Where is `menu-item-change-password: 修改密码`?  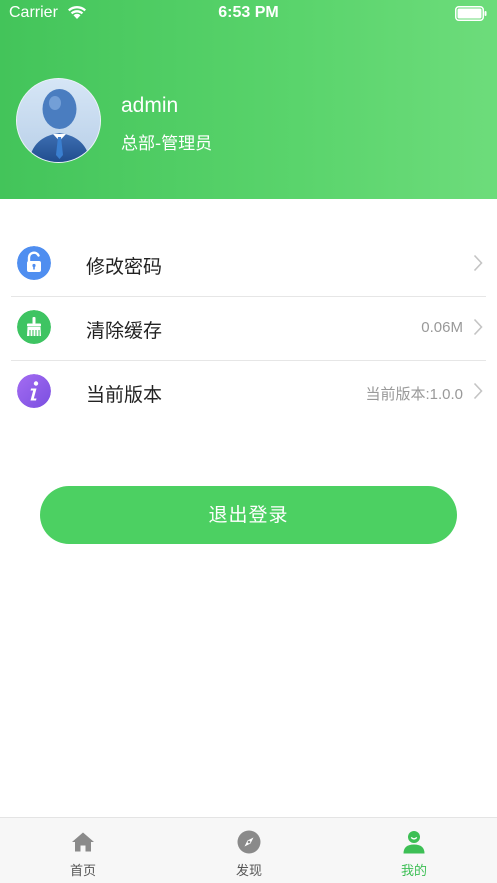
menu-item-change-password: 修改密码 is located at coordinates (248, 264).